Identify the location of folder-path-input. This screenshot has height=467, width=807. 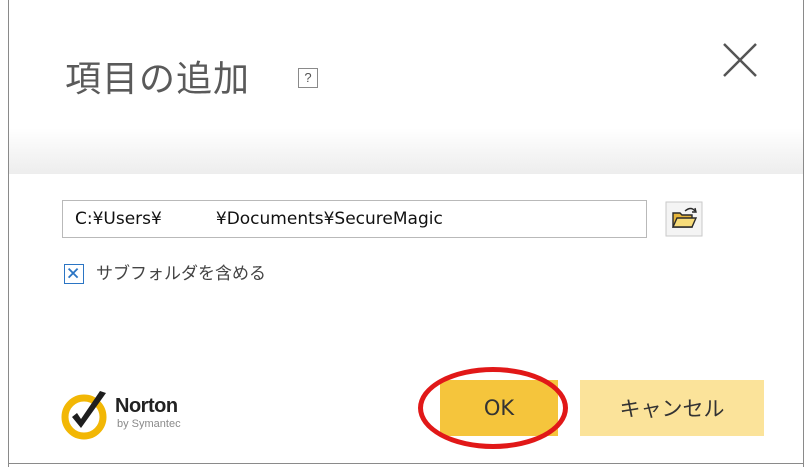
(354, 219).